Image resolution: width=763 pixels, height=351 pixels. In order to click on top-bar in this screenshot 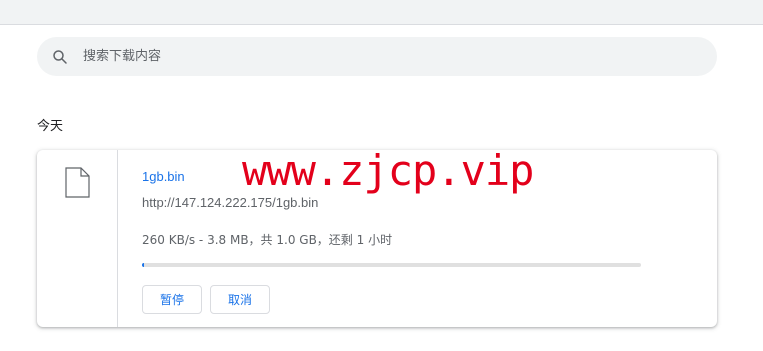, I will do `click(381, 12)`.